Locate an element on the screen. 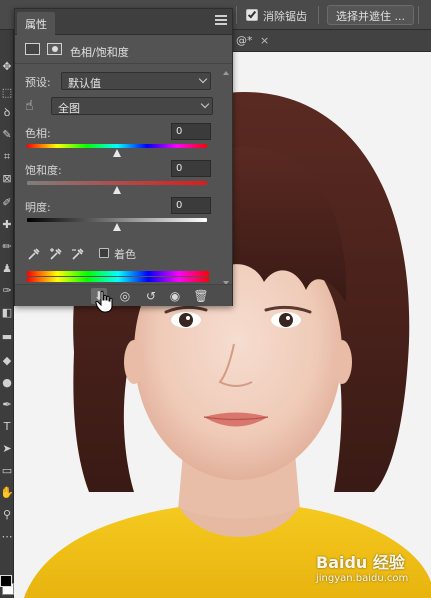 This screenshot has width=431, height=598. eyedropper-icon is located at coordinates (34, 254).